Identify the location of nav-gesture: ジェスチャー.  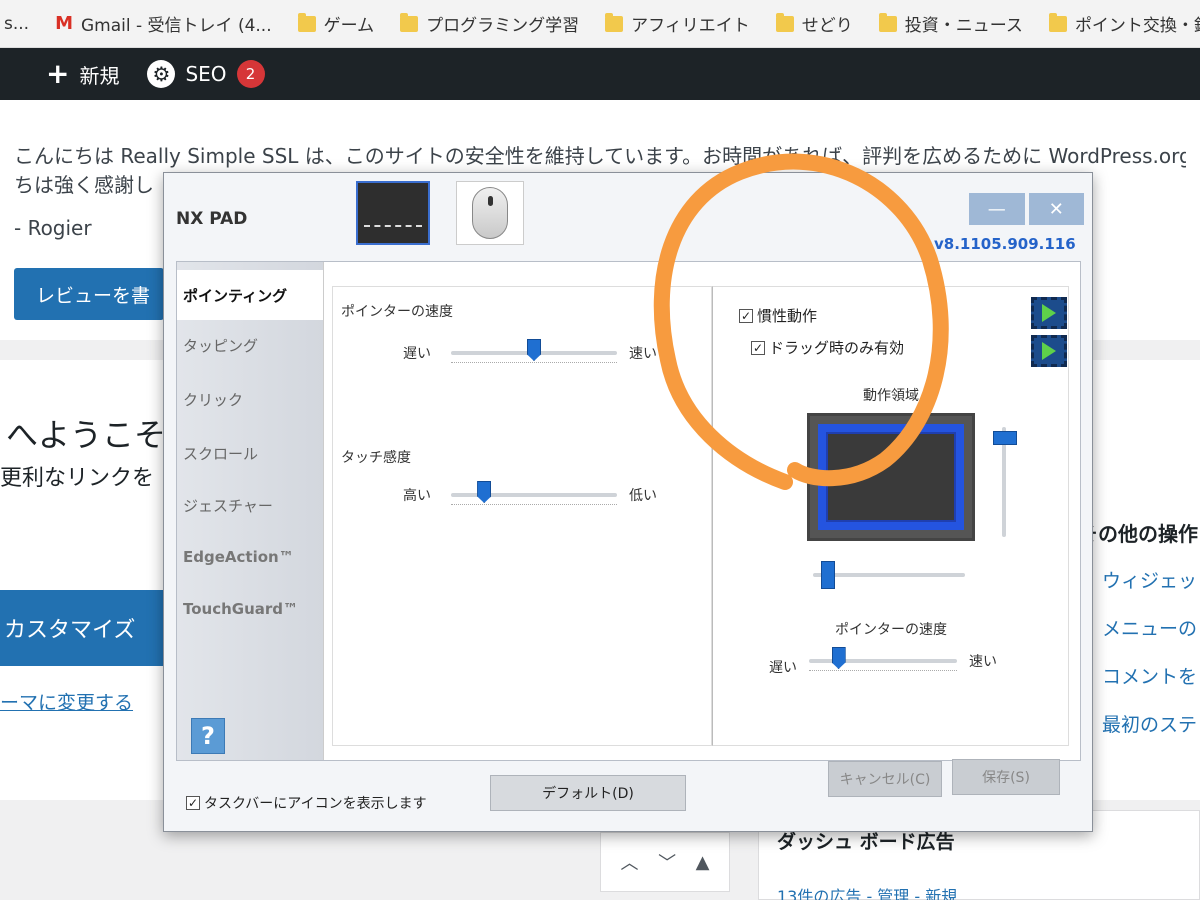
(250, 505).